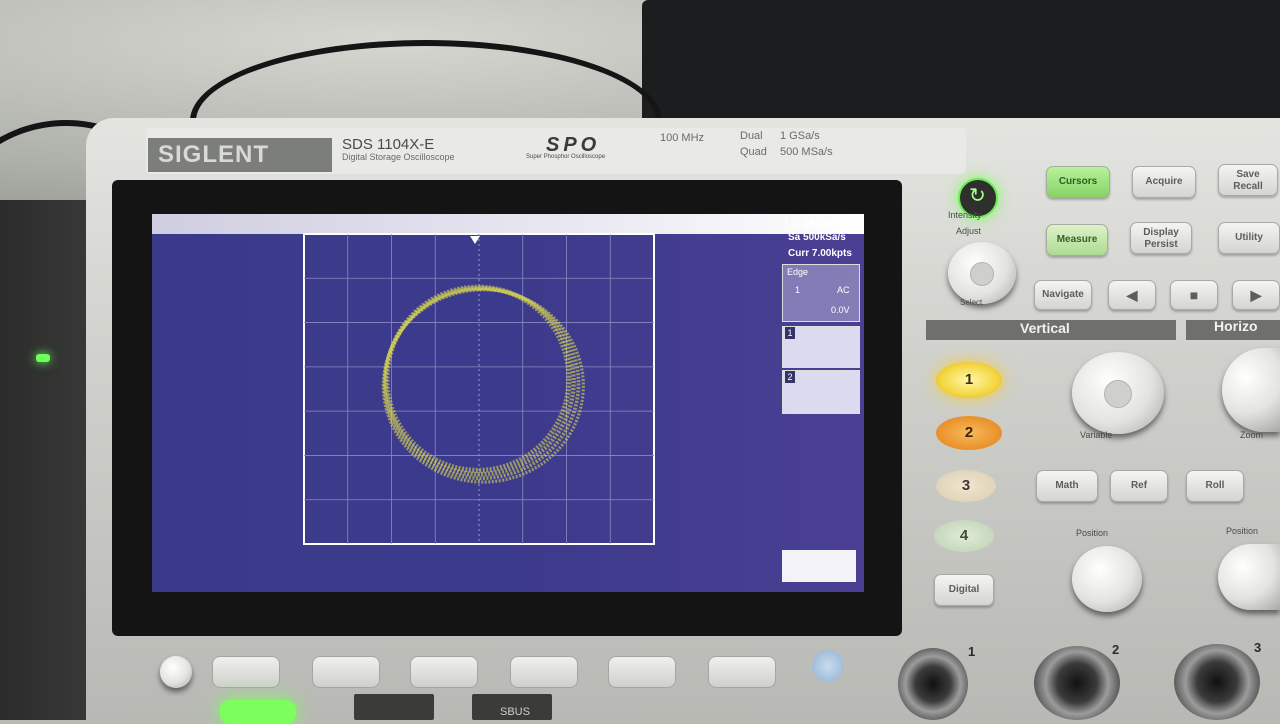  I want to click on sample-quad-rate: 500 MSa/s, so click(806, 152).